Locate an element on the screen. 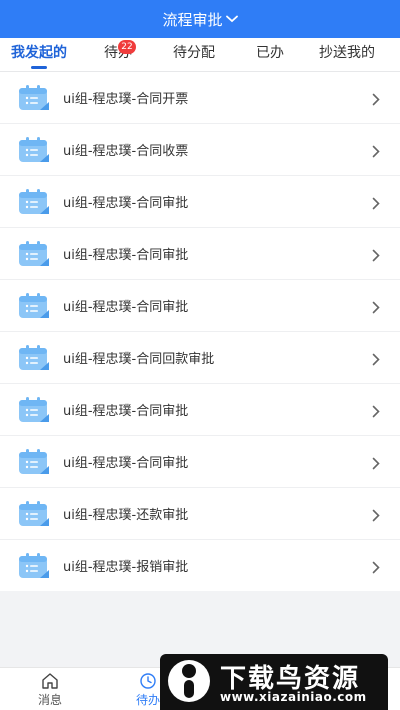 This screenshot has height=710, width=400. home-icon is located at coordinates (50, 681).